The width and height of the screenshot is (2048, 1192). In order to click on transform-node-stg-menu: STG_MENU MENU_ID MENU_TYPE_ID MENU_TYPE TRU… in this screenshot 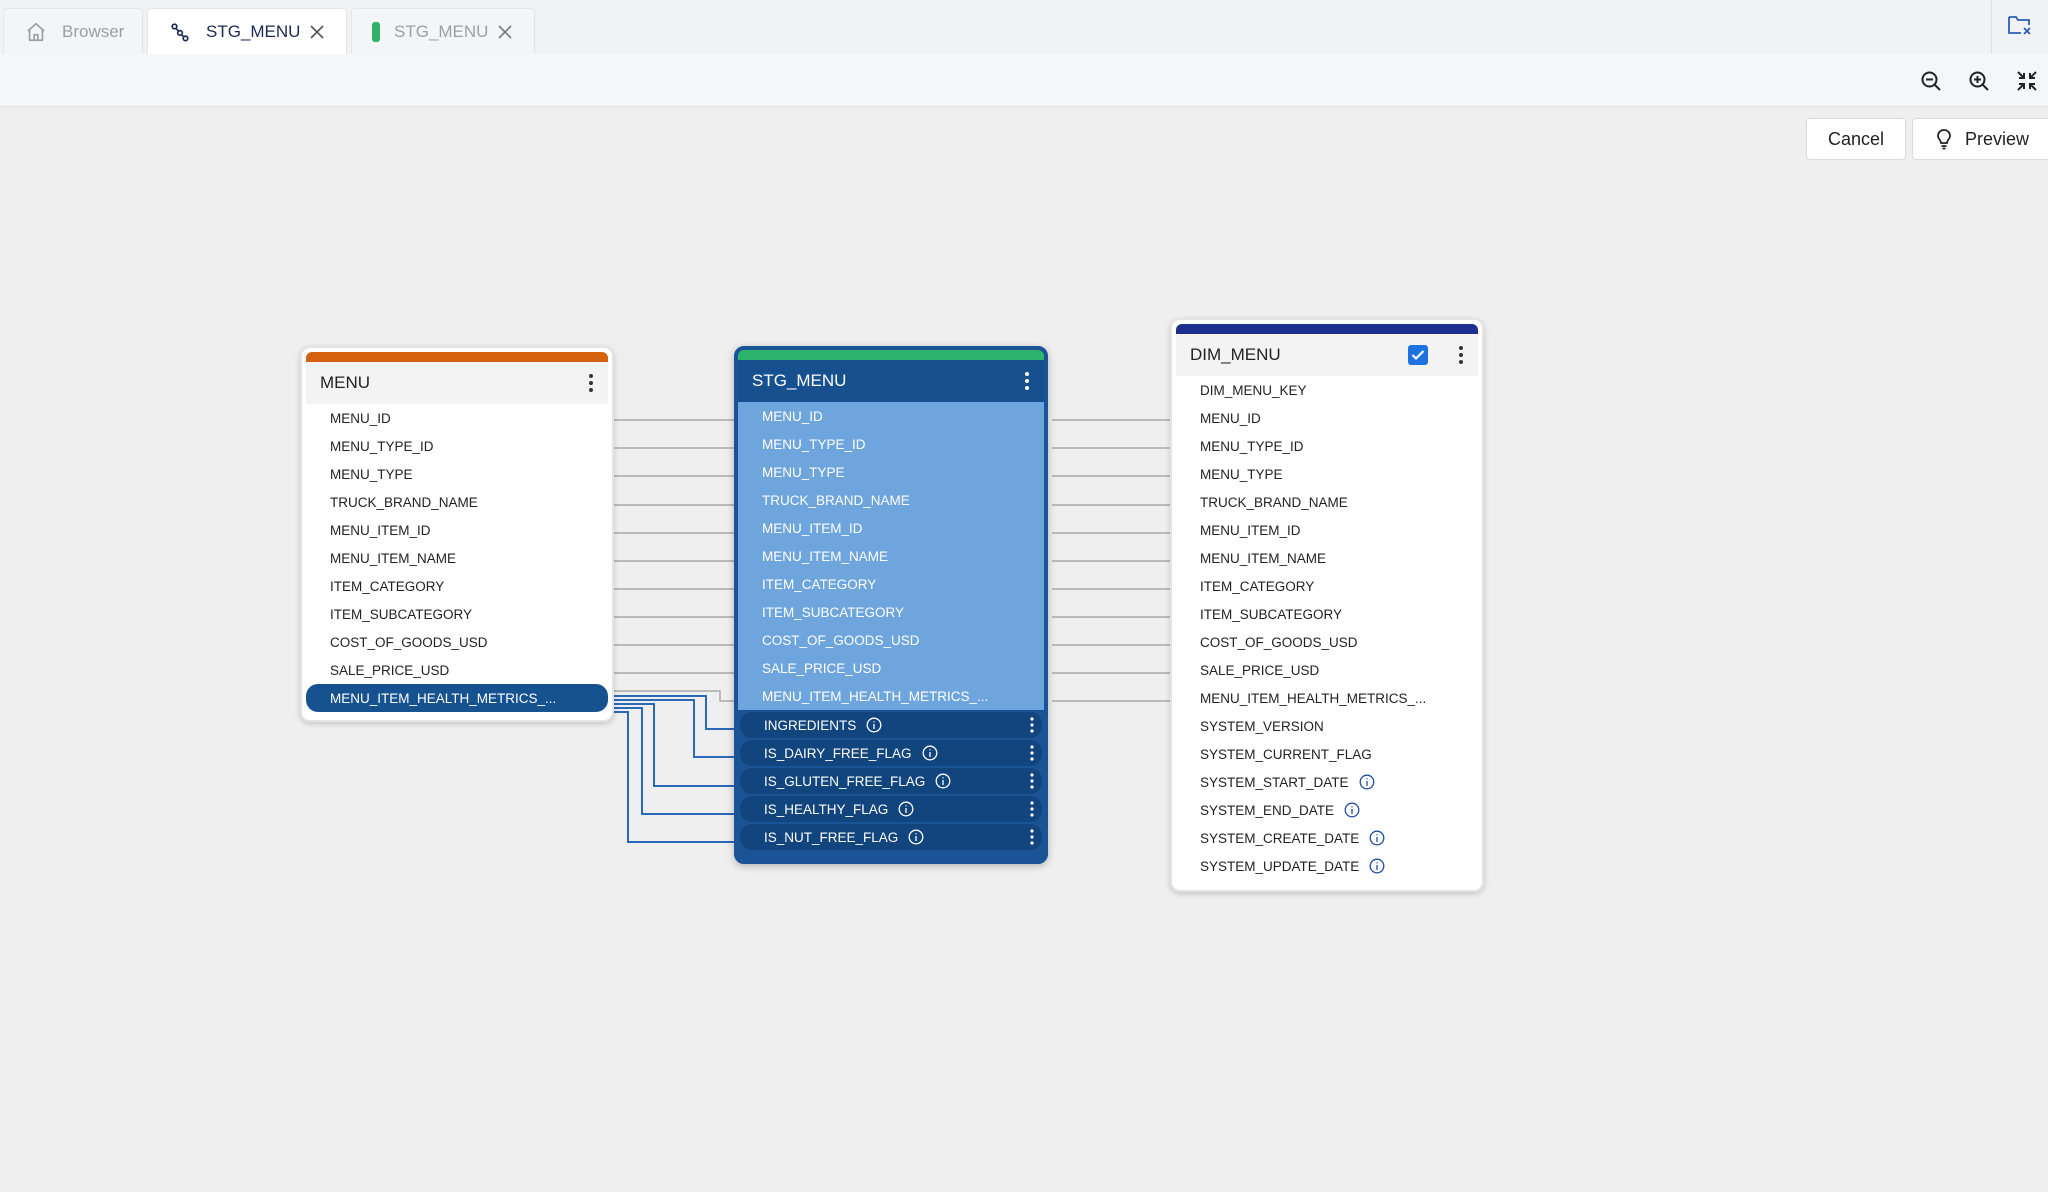, I will do `click(891, 605)`.